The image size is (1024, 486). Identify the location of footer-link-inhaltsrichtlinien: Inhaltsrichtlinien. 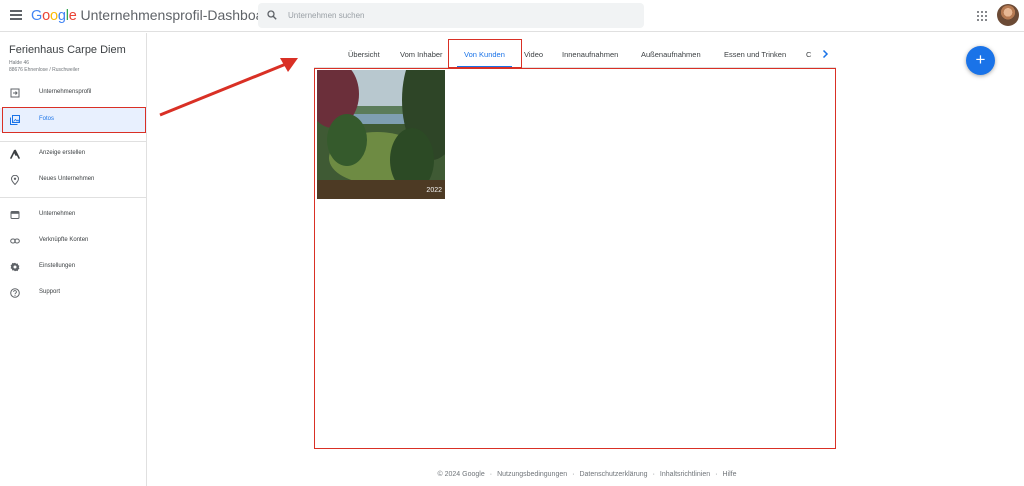
(685, 474).